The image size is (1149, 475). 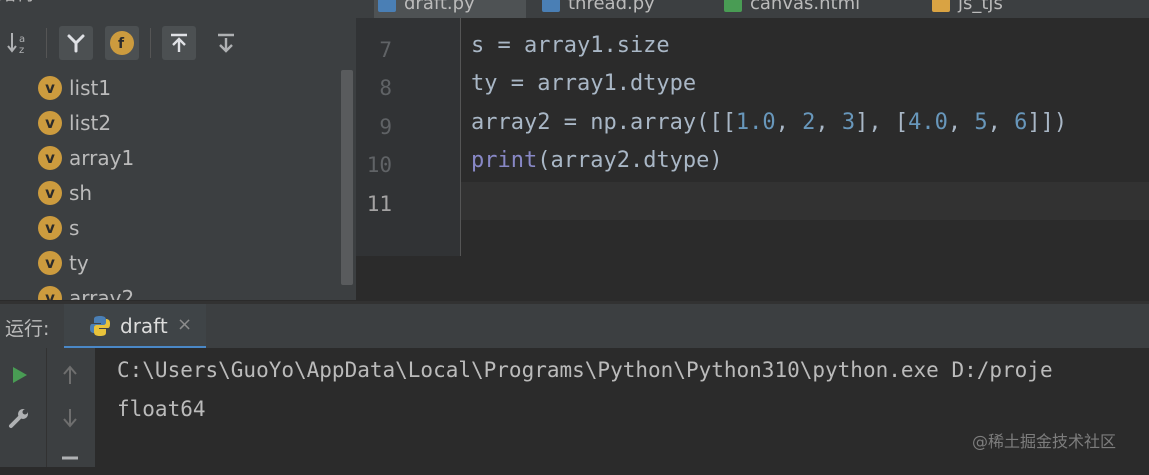 I want to click on filter-variables-icon, so click(x=76, y=43).